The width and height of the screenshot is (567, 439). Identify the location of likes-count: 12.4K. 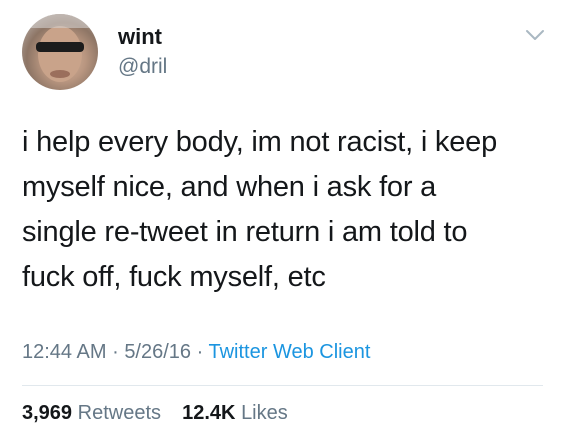
(209, 413).